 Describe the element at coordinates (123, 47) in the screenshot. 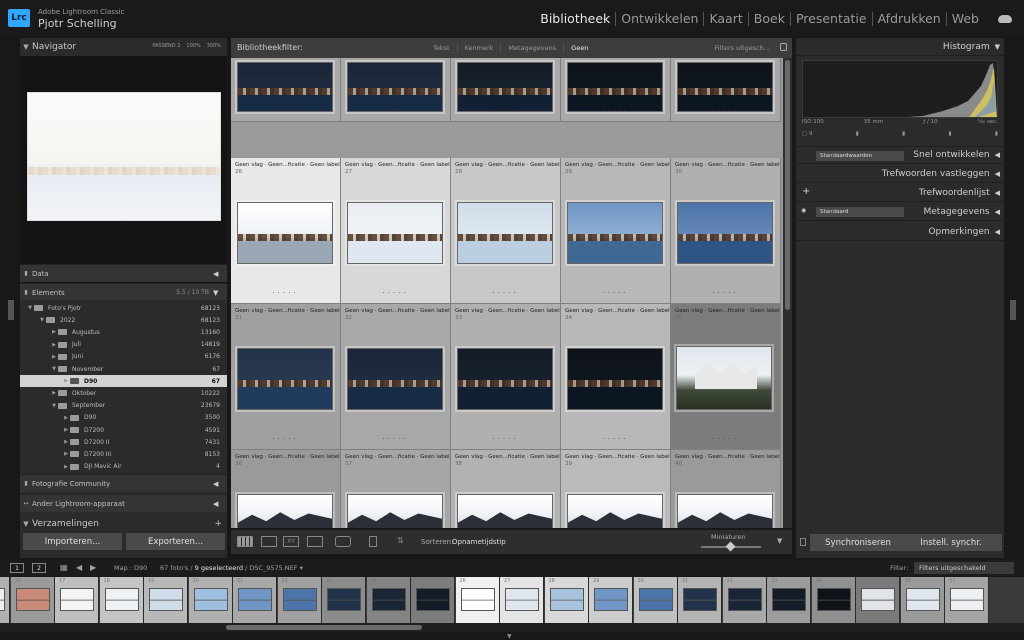

I see `navigator-header: ▼ Navigator PASSEND 2 100% 300%` at that location.